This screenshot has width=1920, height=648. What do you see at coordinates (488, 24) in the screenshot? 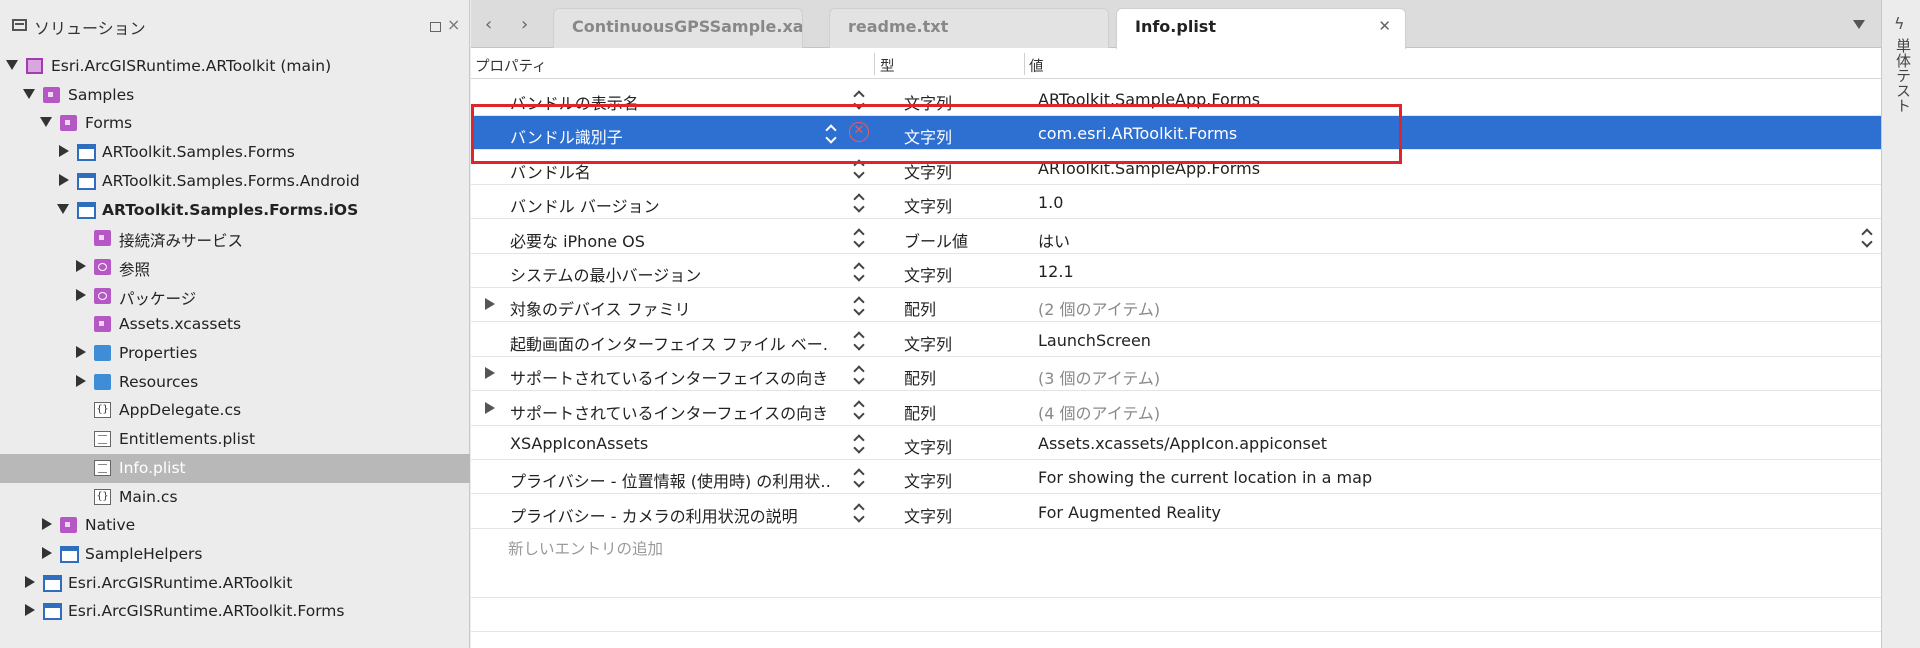
I see `back-icon: ‹` at bounding box center [488, 24].